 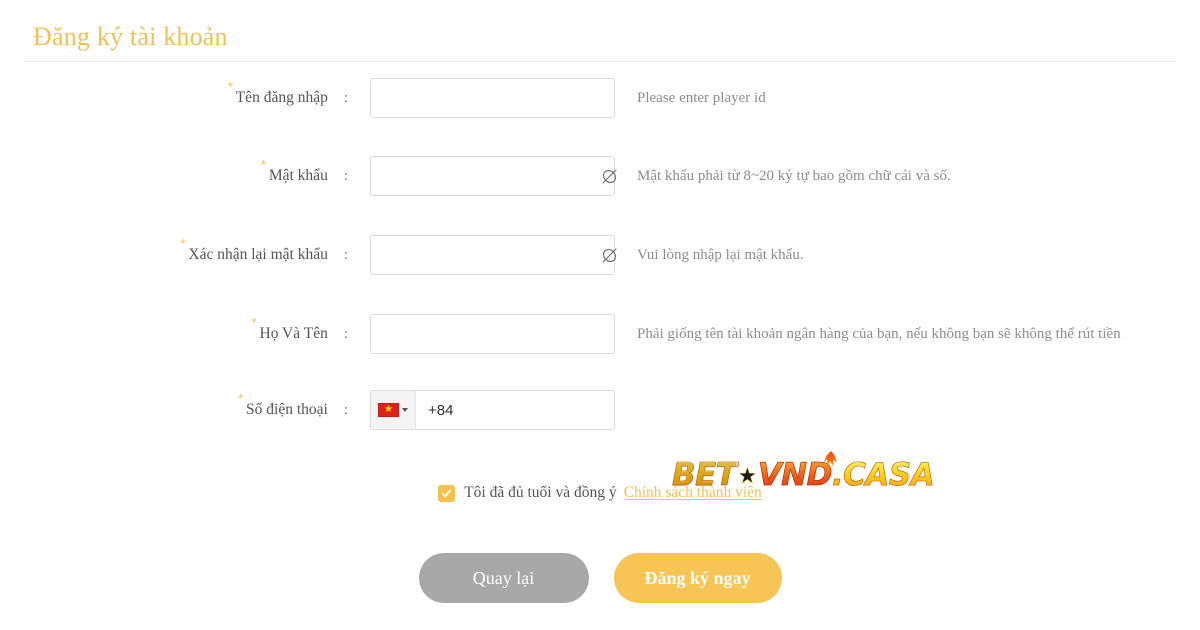 What do you see at coordinates (480, 255) in the screenshot?
I see `confirm-password-input` at bounding box center [480, 255].